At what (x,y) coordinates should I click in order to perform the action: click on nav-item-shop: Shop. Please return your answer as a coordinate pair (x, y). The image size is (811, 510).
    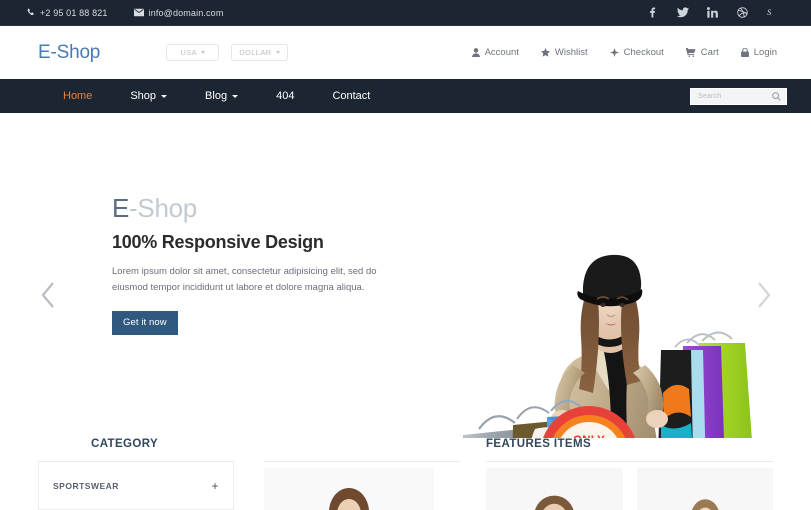
    Looking at the image, I should click on (148, 96).